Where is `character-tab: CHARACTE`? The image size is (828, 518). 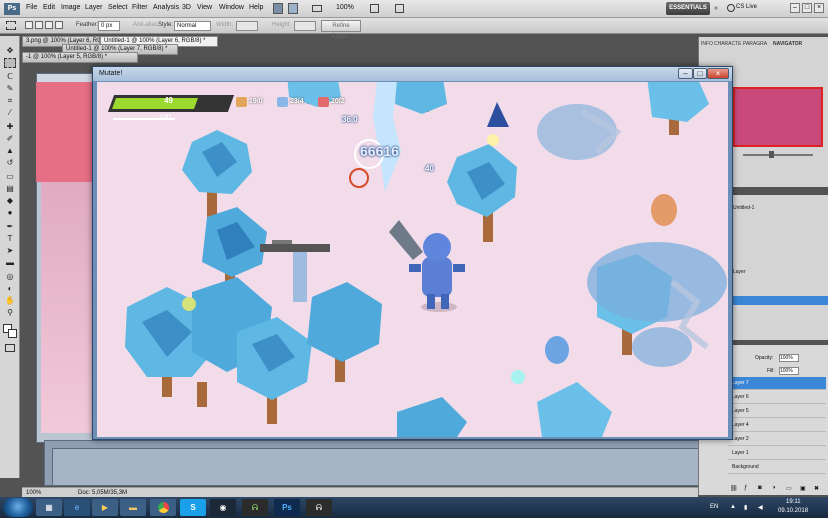
character-tab: CHARACTE is located at coordinates (728, 44).